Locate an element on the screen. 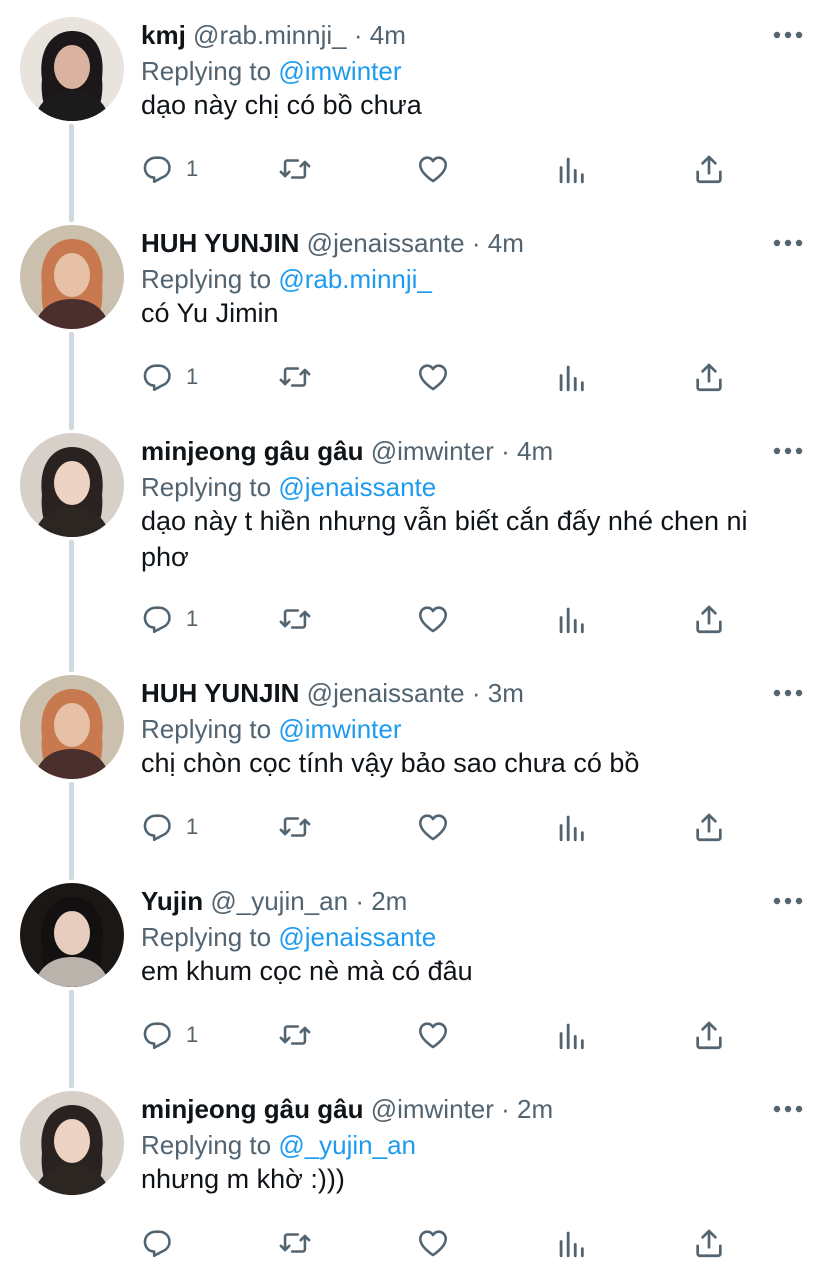 This screenshot has width=828, height=1287. display-name: kmj is located at coordinates (163, 35).